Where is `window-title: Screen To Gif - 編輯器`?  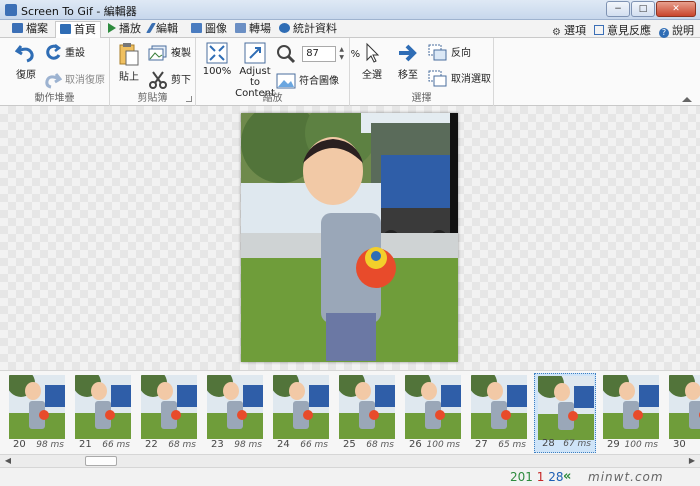 window-title: Screen To Gif - 編輯器 is located at coordinates (79, 11).